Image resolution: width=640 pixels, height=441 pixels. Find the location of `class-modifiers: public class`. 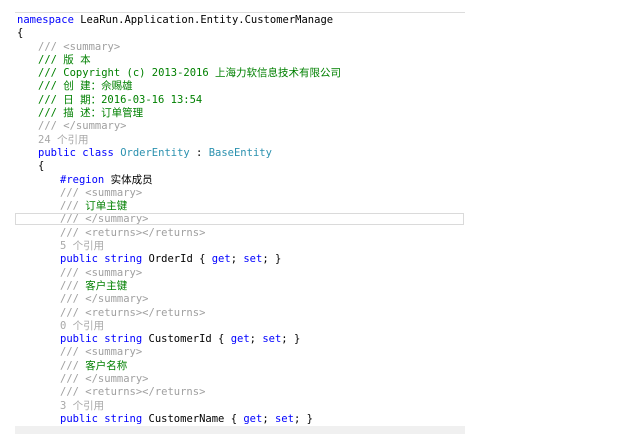

class-modifiers: public class is located at coordinates (76, 152).